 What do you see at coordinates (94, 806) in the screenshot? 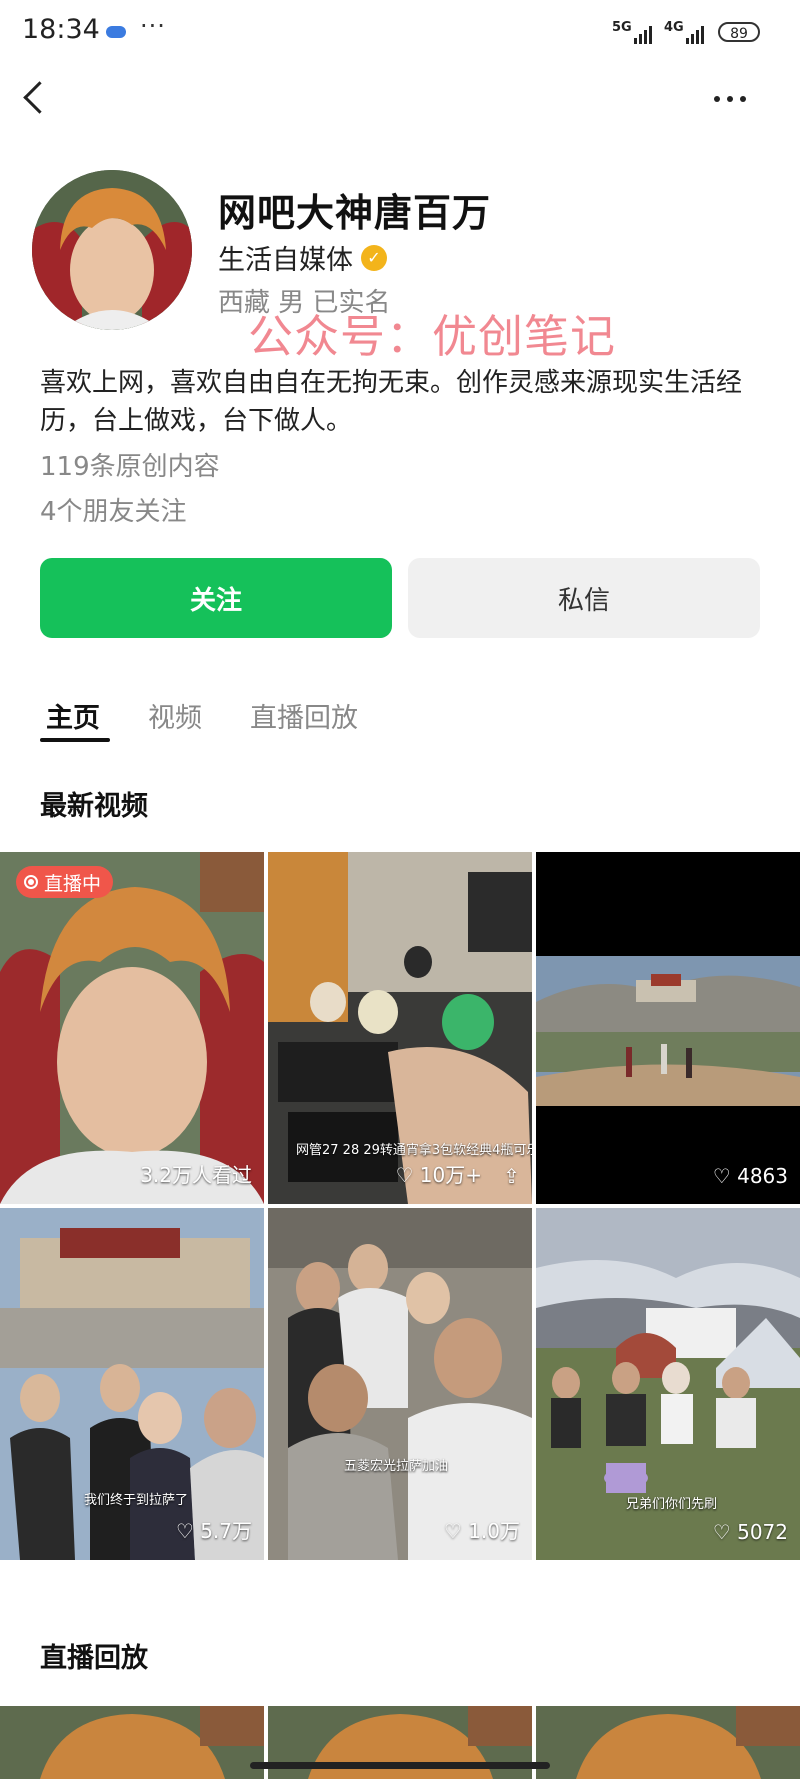
I see `section-latest-videos: 最新视频` at bounding box center [94, 806].